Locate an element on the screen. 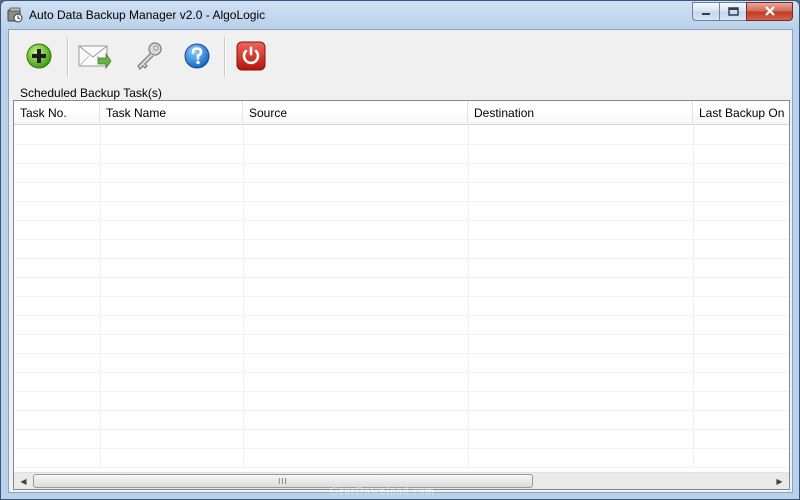 Image resolution: width=800 pixels, height=500 pixels. scrollbar-grip: III is located at coordinates (283, 481).